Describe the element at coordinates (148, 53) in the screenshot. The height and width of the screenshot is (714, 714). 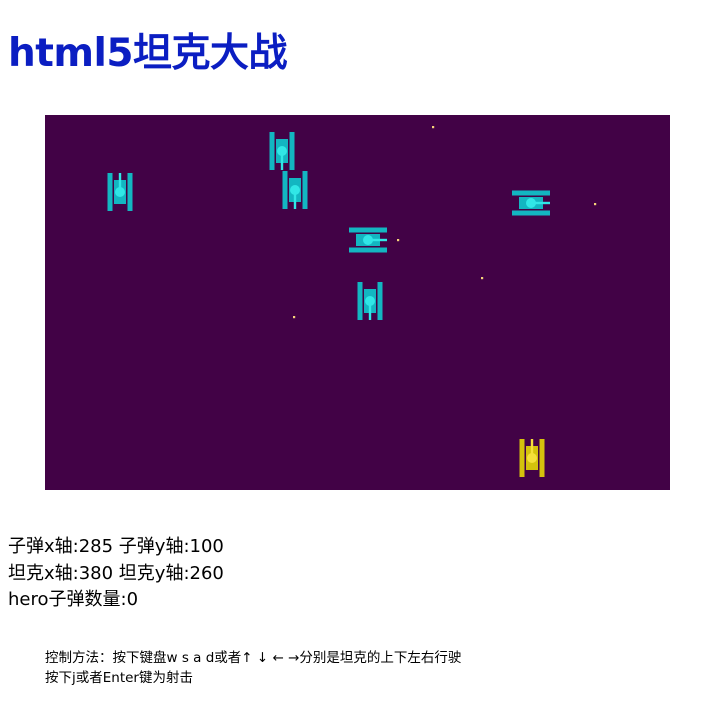
I see `page-title: html5坦克大战` at that location.